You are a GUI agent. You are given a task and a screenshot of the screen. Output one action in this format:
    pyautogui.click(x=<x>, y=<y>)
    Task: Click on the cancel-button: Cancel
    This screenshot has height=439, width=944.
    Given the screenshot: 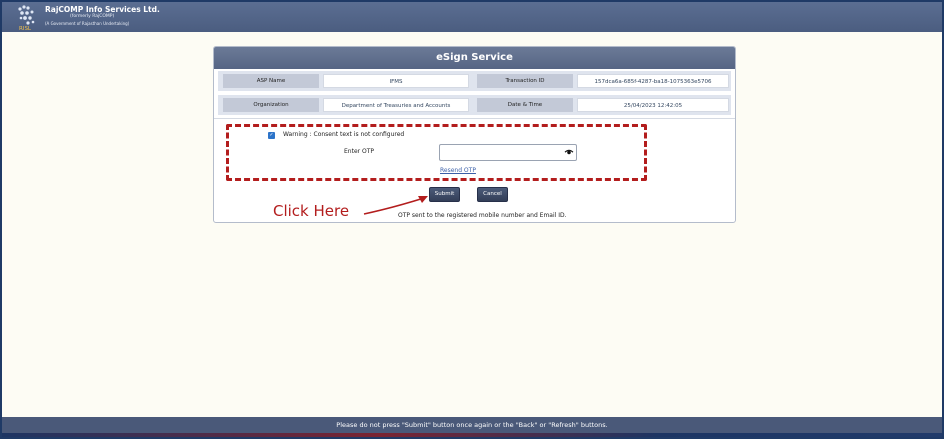 What is the action you would take?
    pyautogui.click(x=492, y=194)
    